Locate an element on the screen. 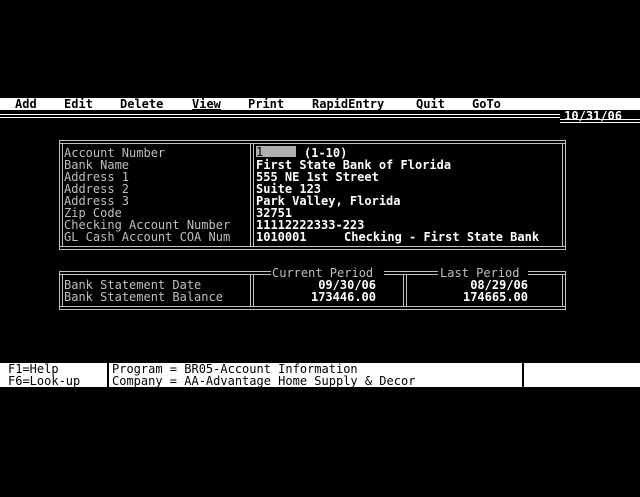  last-statement-balance: 174665.00 is located at coordinates (468, 297).